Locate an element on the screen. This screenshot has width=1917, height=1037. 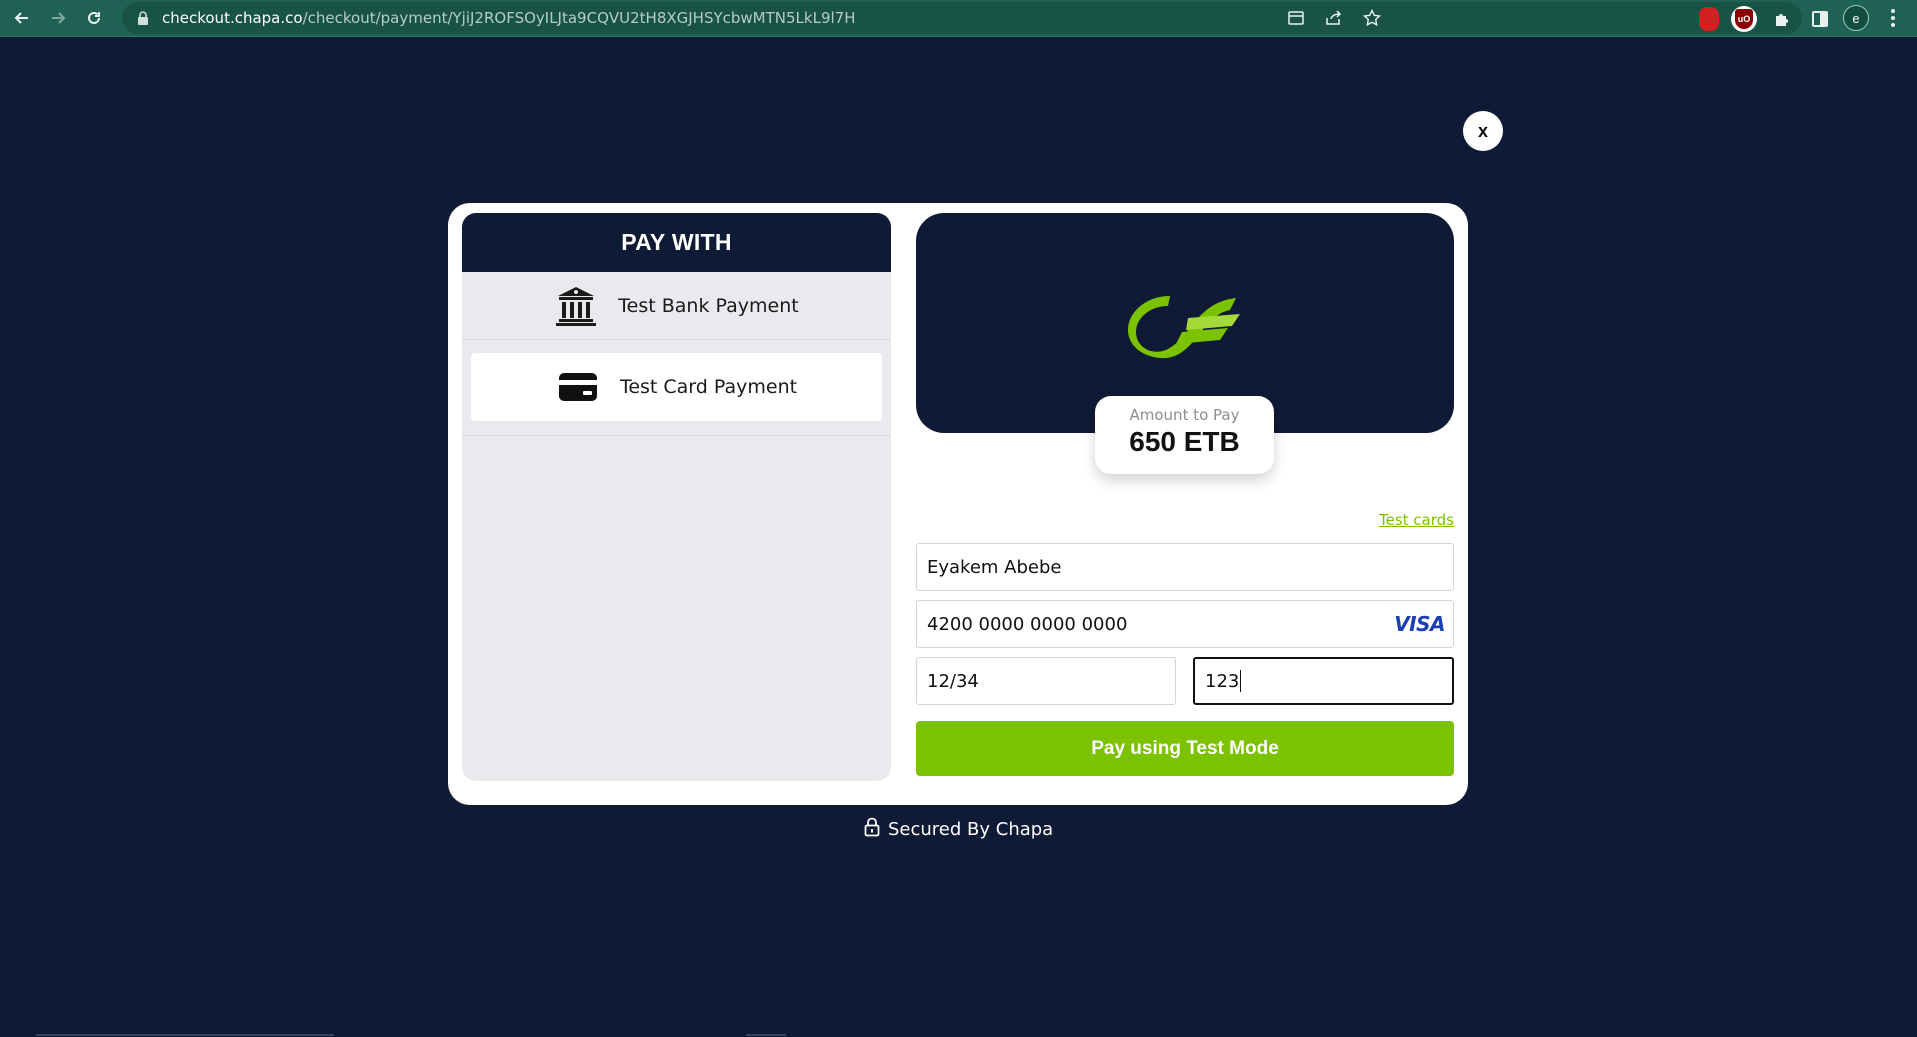
amount-value: 650 ETB is located at coordinates (1184, 441).